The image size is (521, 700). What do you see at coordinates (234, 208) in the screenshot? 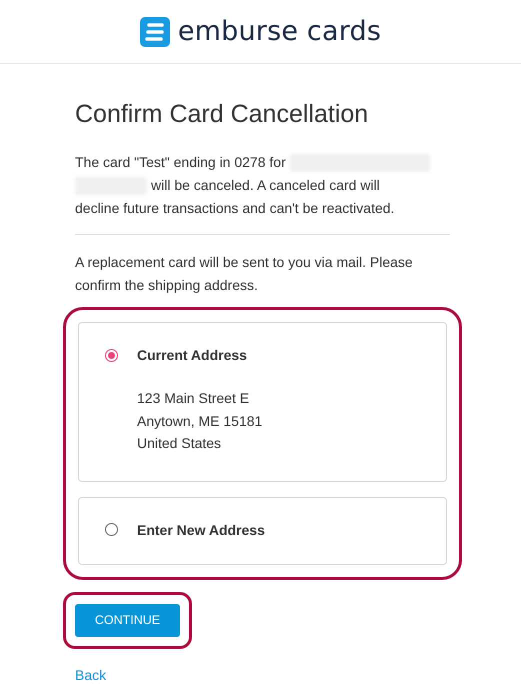
I see `notice-text: decline future transactions and can't be reactivated.` at bounding box center [234, 208].